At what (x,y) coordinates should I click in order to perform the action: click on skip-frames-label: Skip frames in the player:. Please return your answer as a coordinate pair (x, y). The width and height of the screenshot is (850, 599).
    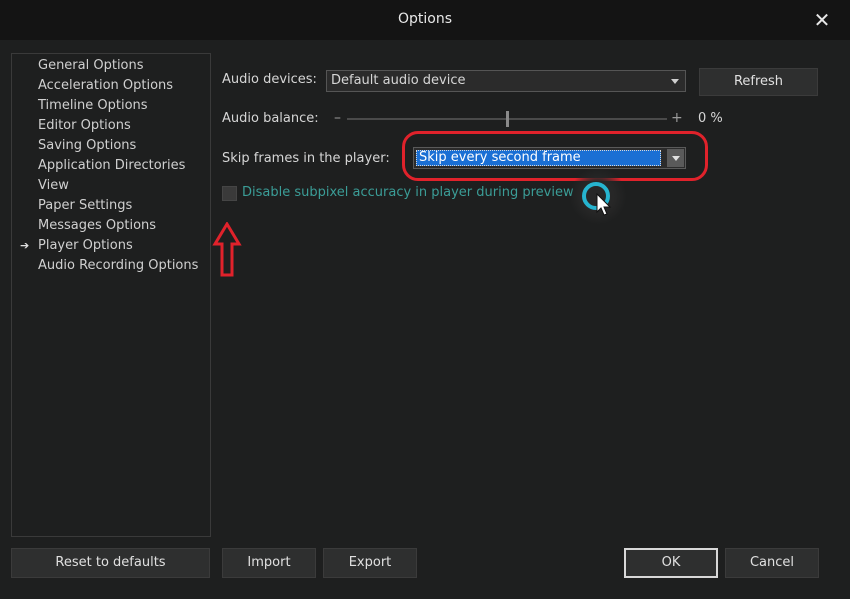
    Looking at the image, I should click on (306, 158).